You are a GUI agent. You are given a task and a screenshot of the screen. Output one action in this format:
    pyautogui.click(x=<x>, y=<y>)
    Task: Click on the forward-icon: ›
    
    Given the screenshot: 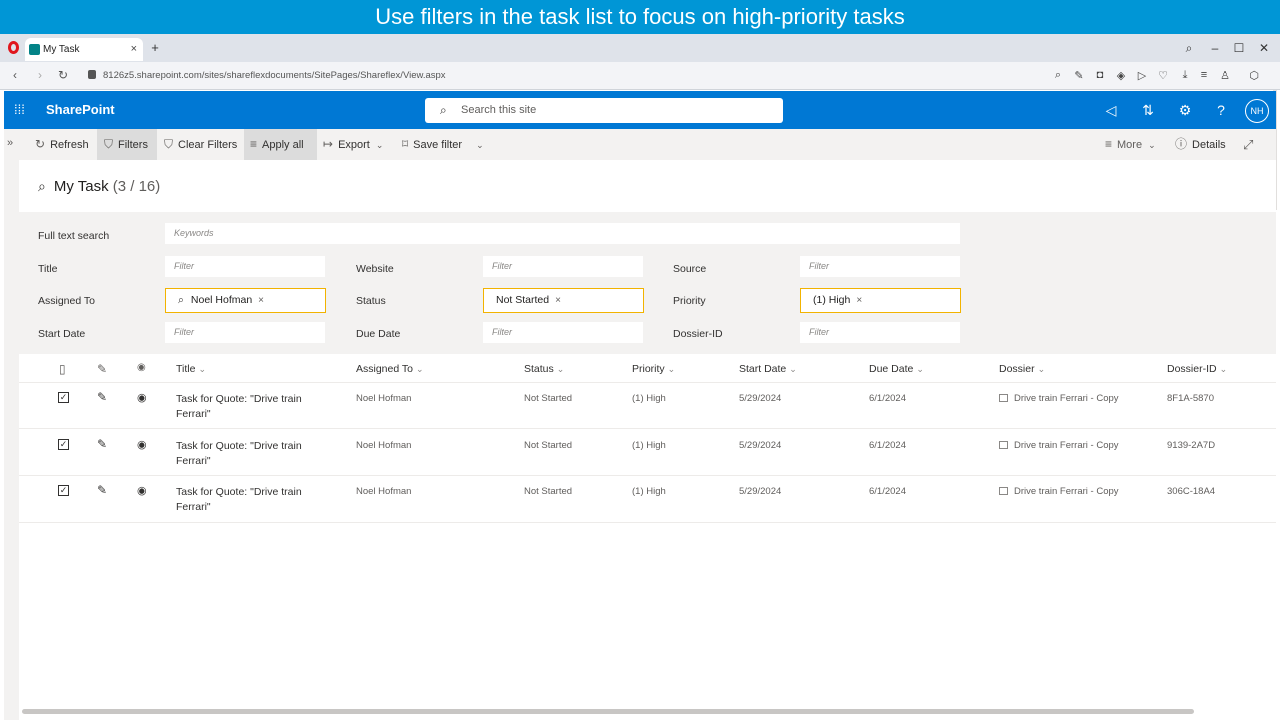 What is the action you would take?
    pyautogui.click(x=40, y=75)
    